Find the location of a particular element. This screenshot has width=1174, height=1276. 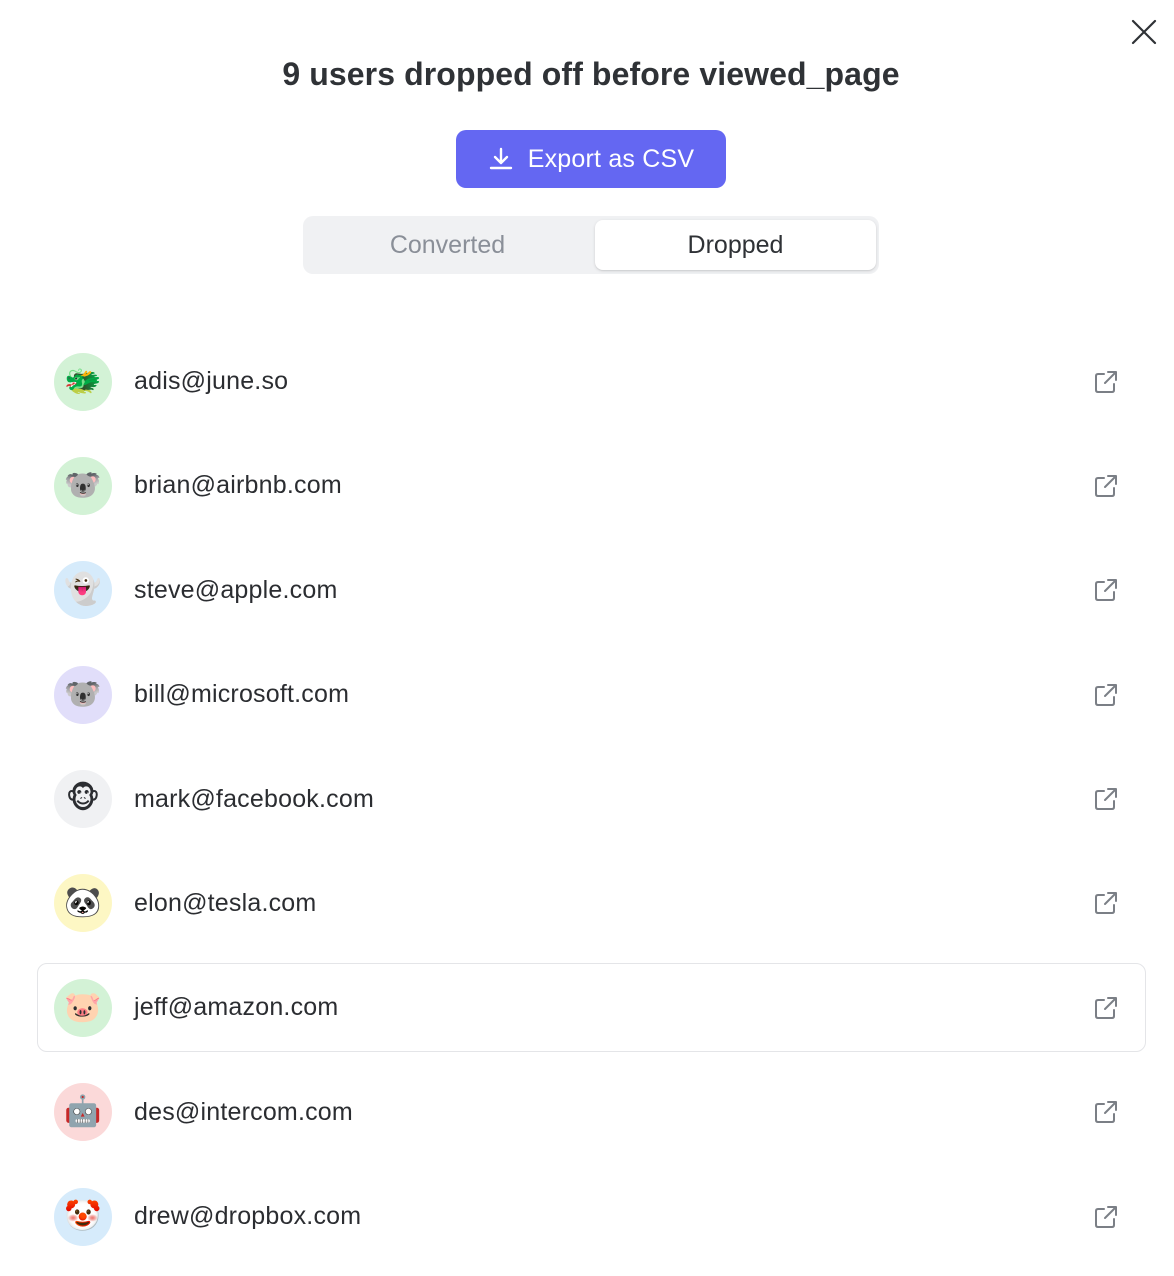

user-row: 🐼 elon@tesla.com is located at coordinates (591, 903).